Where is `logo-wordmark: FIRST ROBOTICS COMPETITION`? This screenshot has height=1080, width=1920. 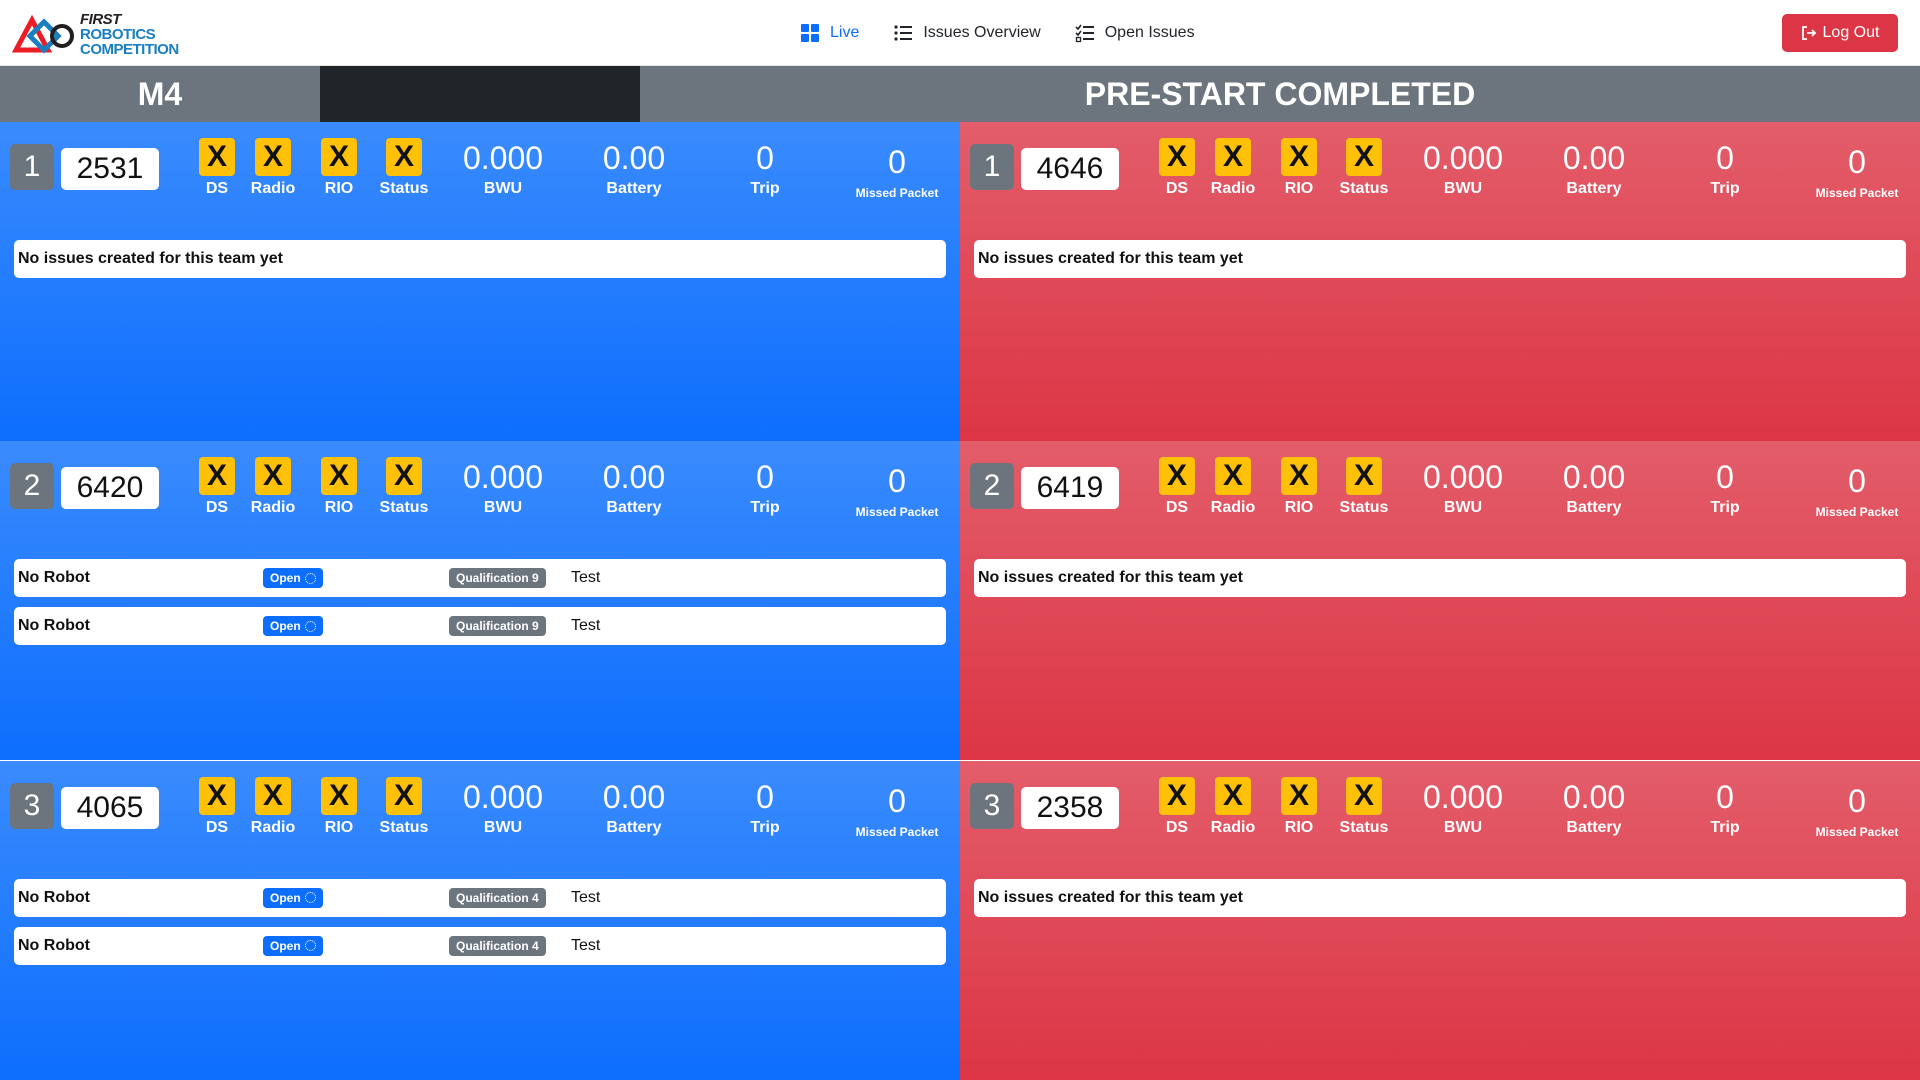 logo-wordmark: FIRST ROBOTICS COMPETITION is located at coordinates (129, 34).